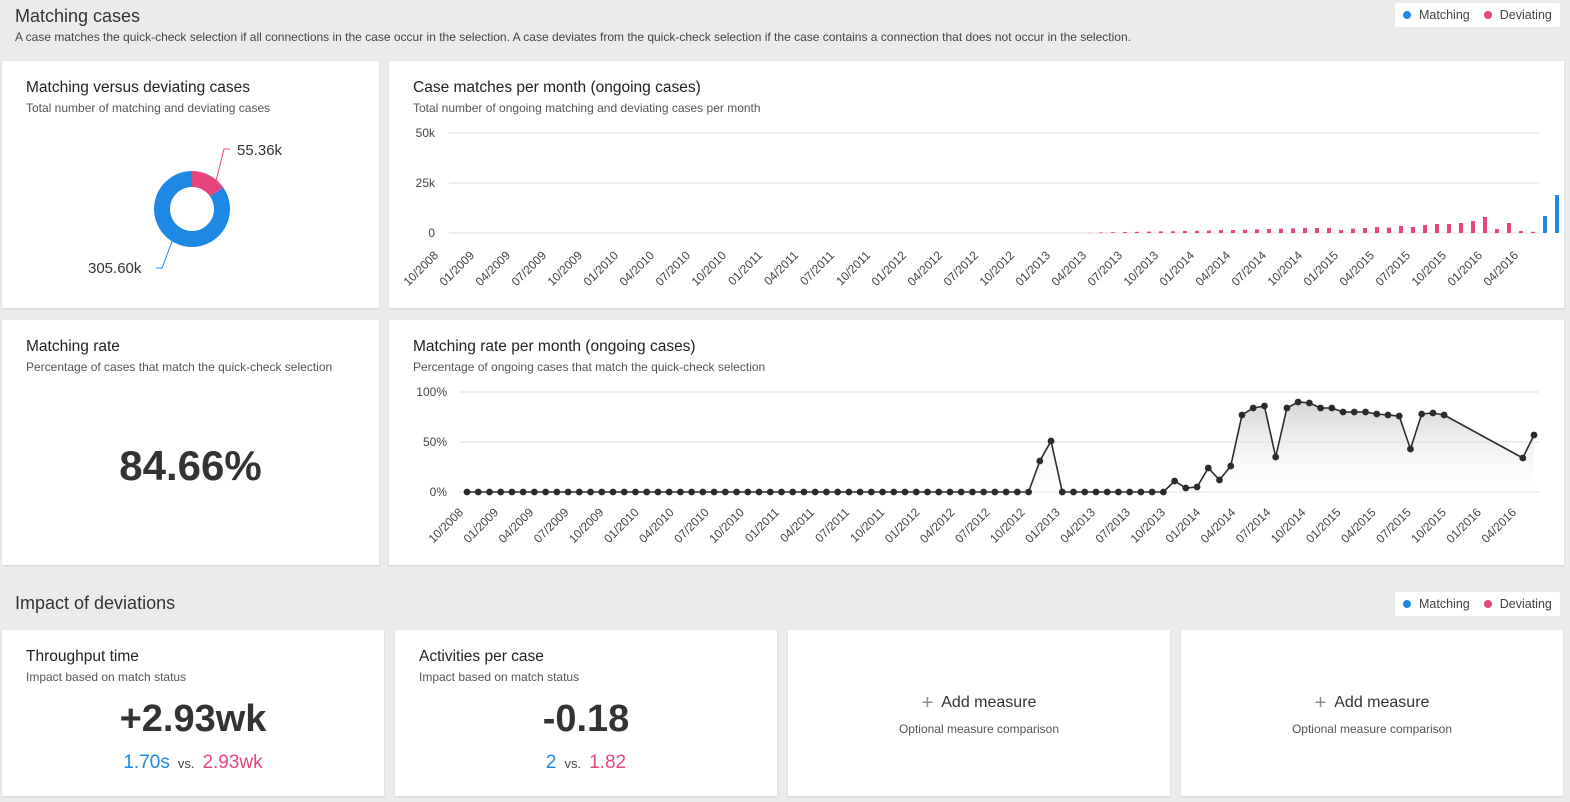 The width and height of the screenshot is (1570, 802). I want to click on bar-matching, so click(1557, 214).